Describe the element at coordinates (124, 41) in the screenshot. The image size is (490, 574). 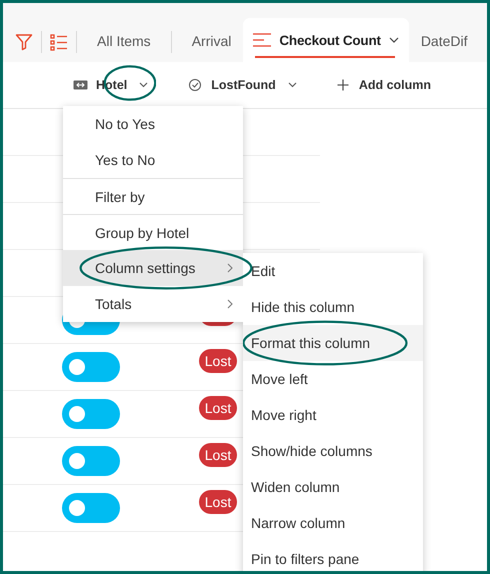
I see `view-tab: All Items` at that location.